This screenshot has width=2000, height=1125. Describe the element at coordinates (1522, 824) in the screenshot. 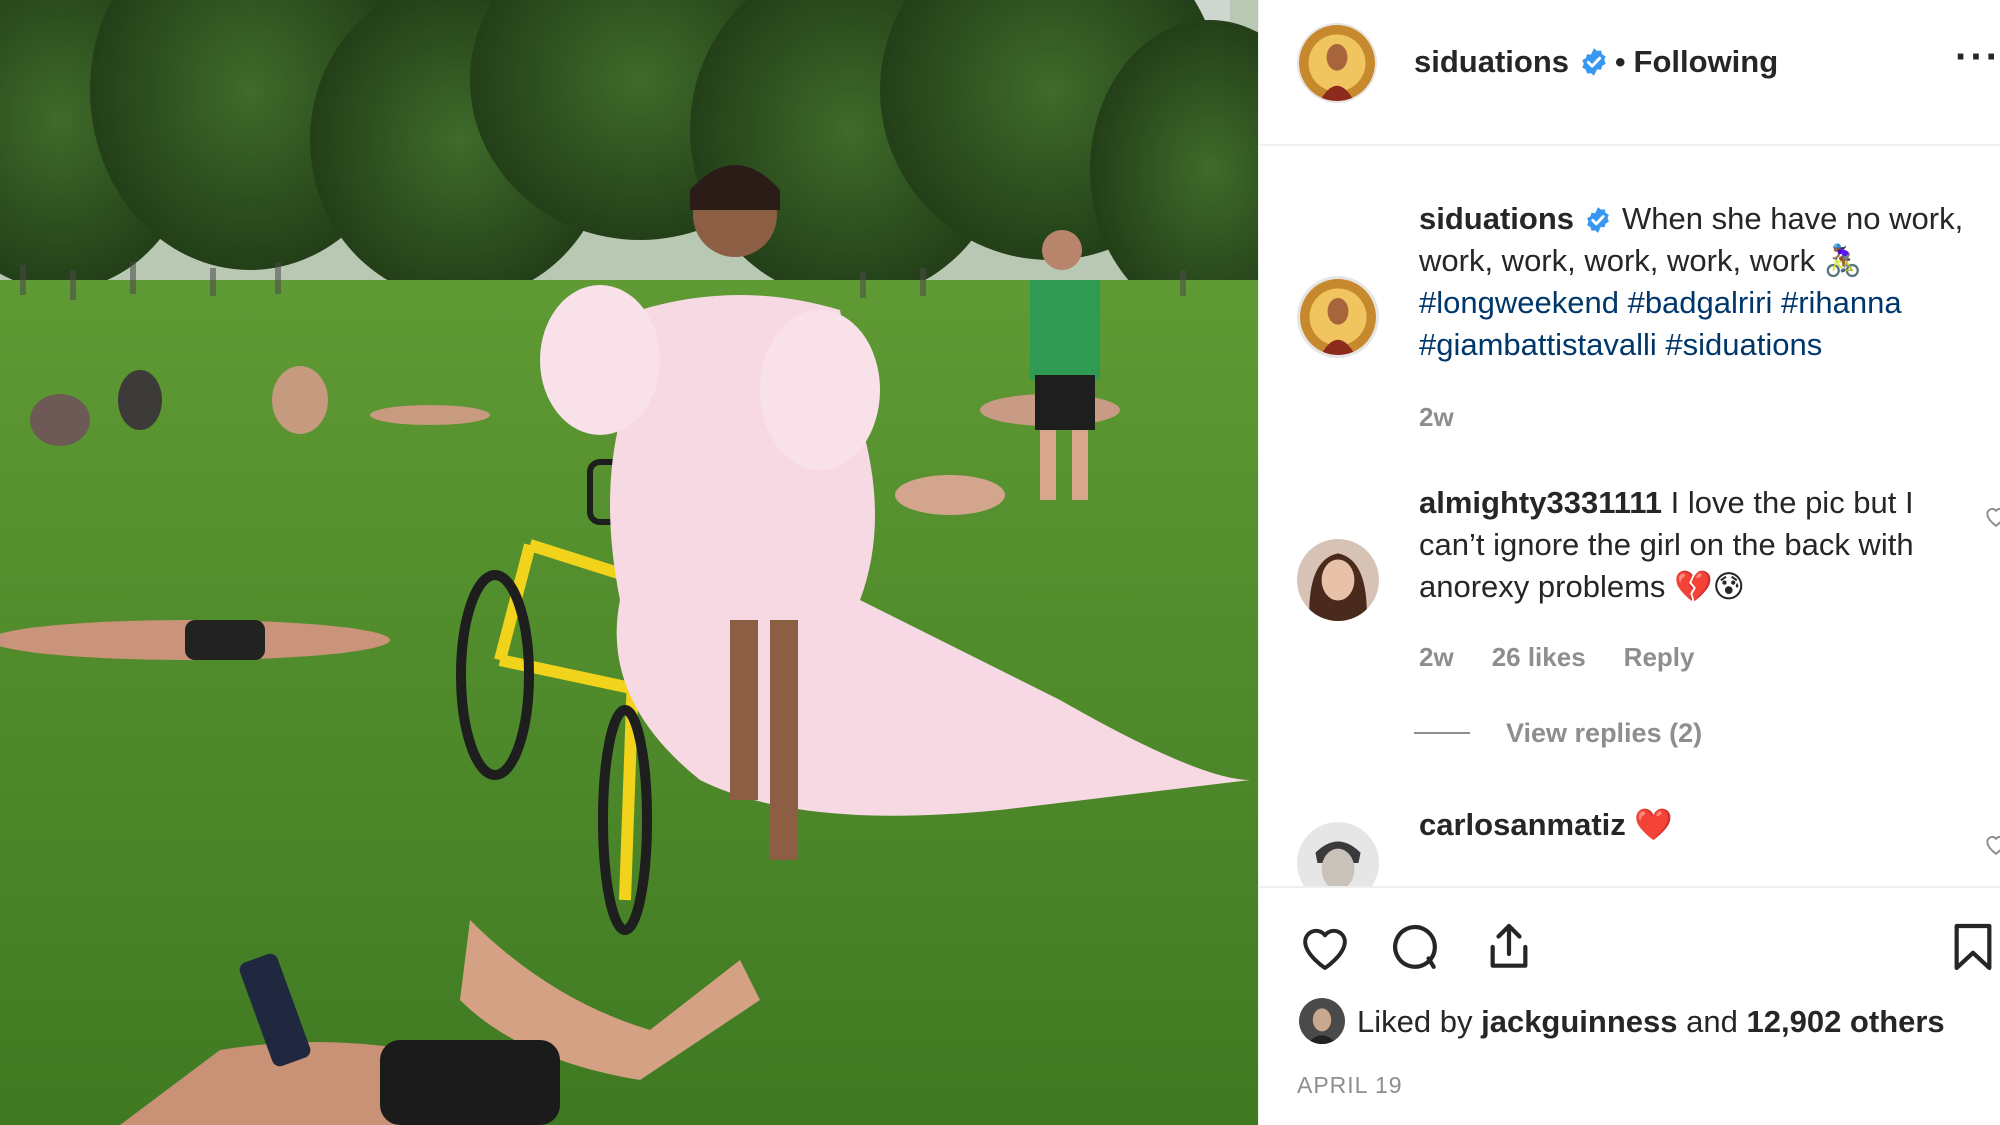

I see `commenter-username: carlosanmatiz` at that location.